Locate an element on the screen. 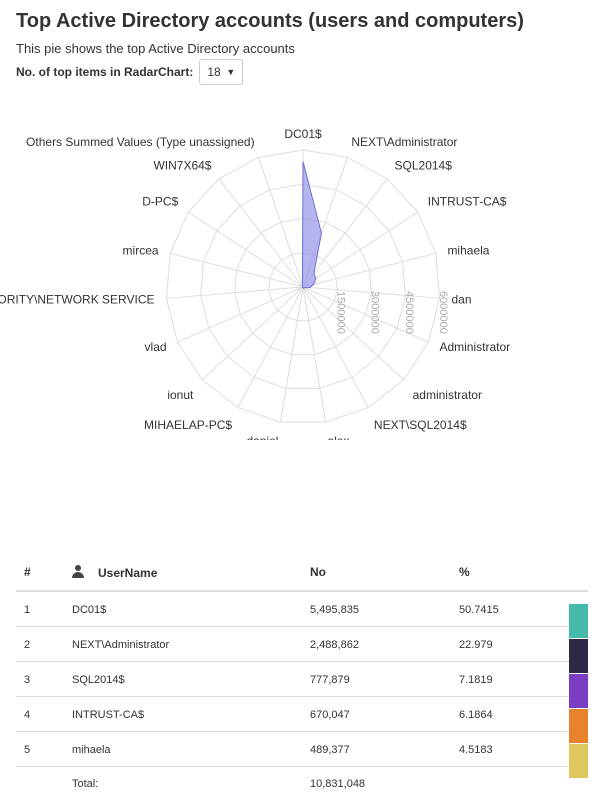 The width and height of the screenshot is (609, 795). row-percent: 50.7415 is located at coordinates (479, 610).